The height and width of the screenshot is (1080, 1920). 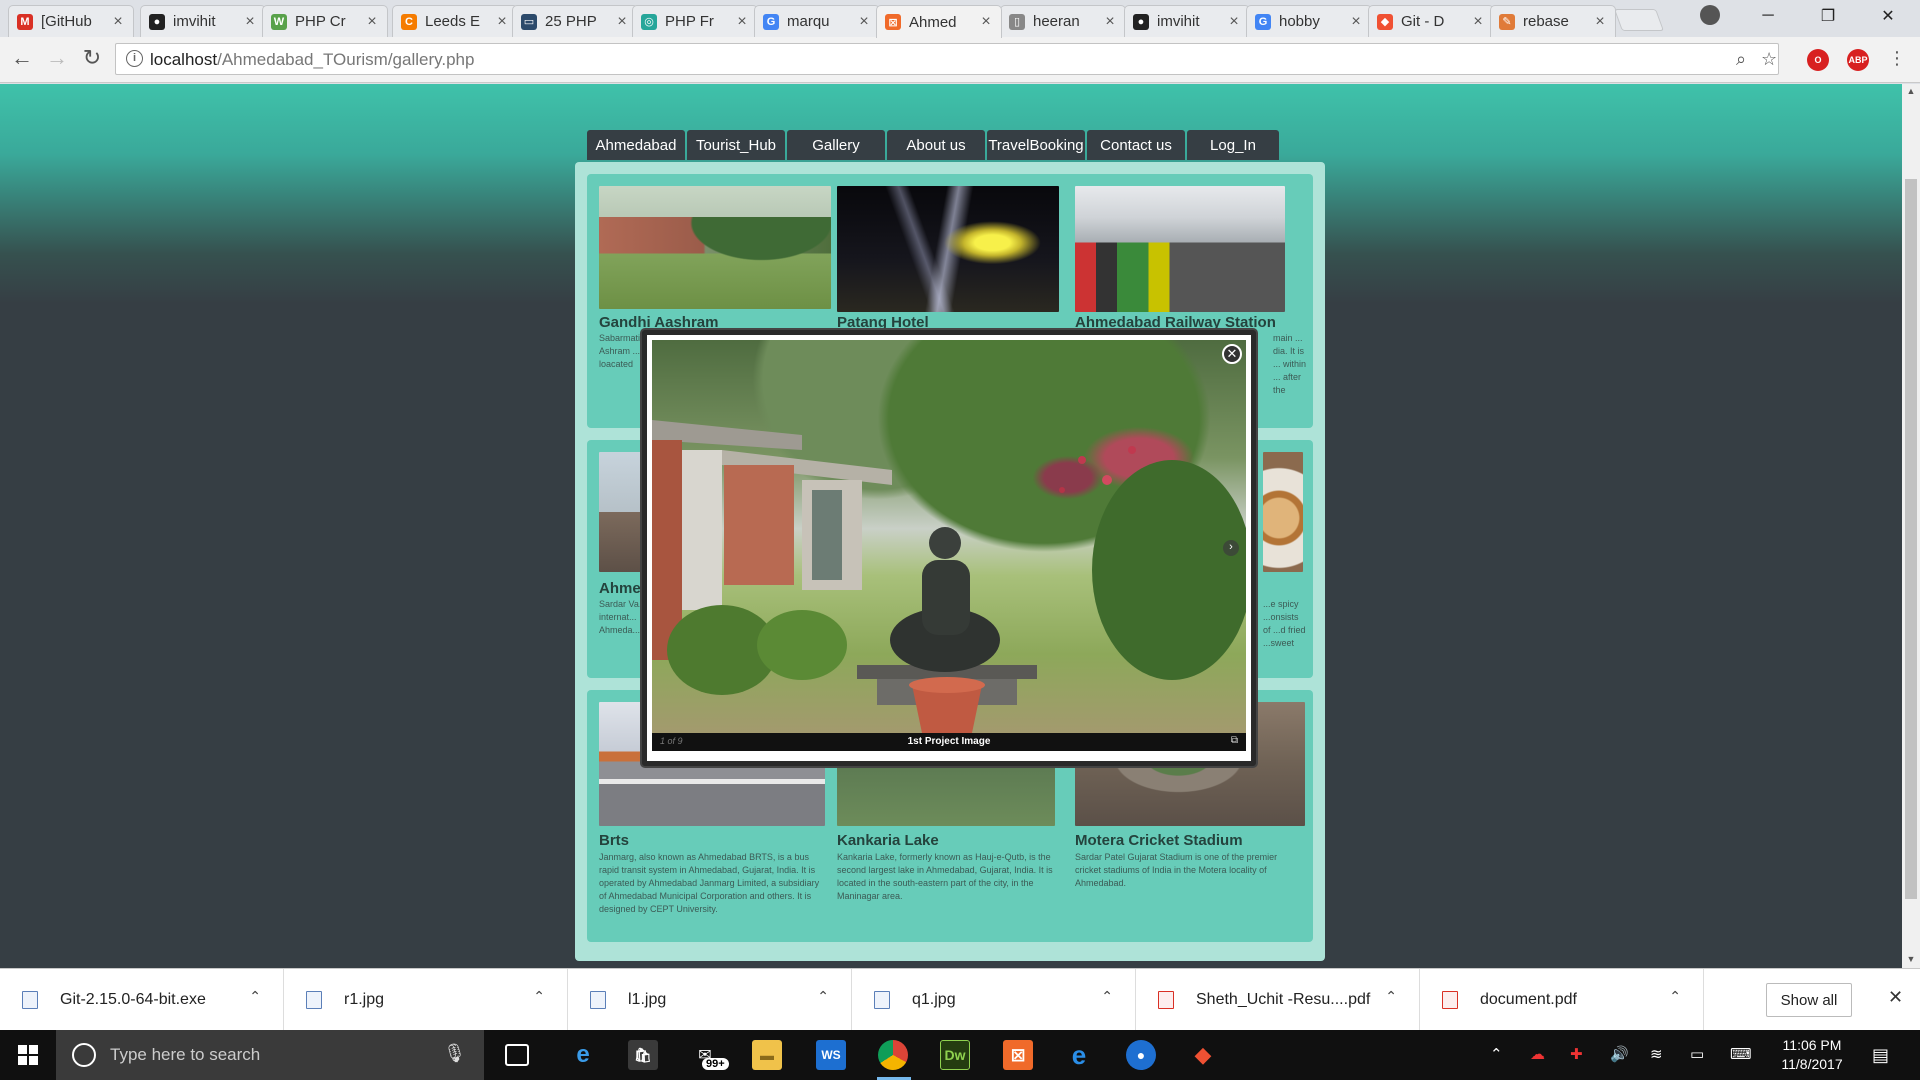 What do you see at coordinates (1818, 60) in the screenshot?
I see `opera-extension-icon: O` at bounding box center [1818, 60].